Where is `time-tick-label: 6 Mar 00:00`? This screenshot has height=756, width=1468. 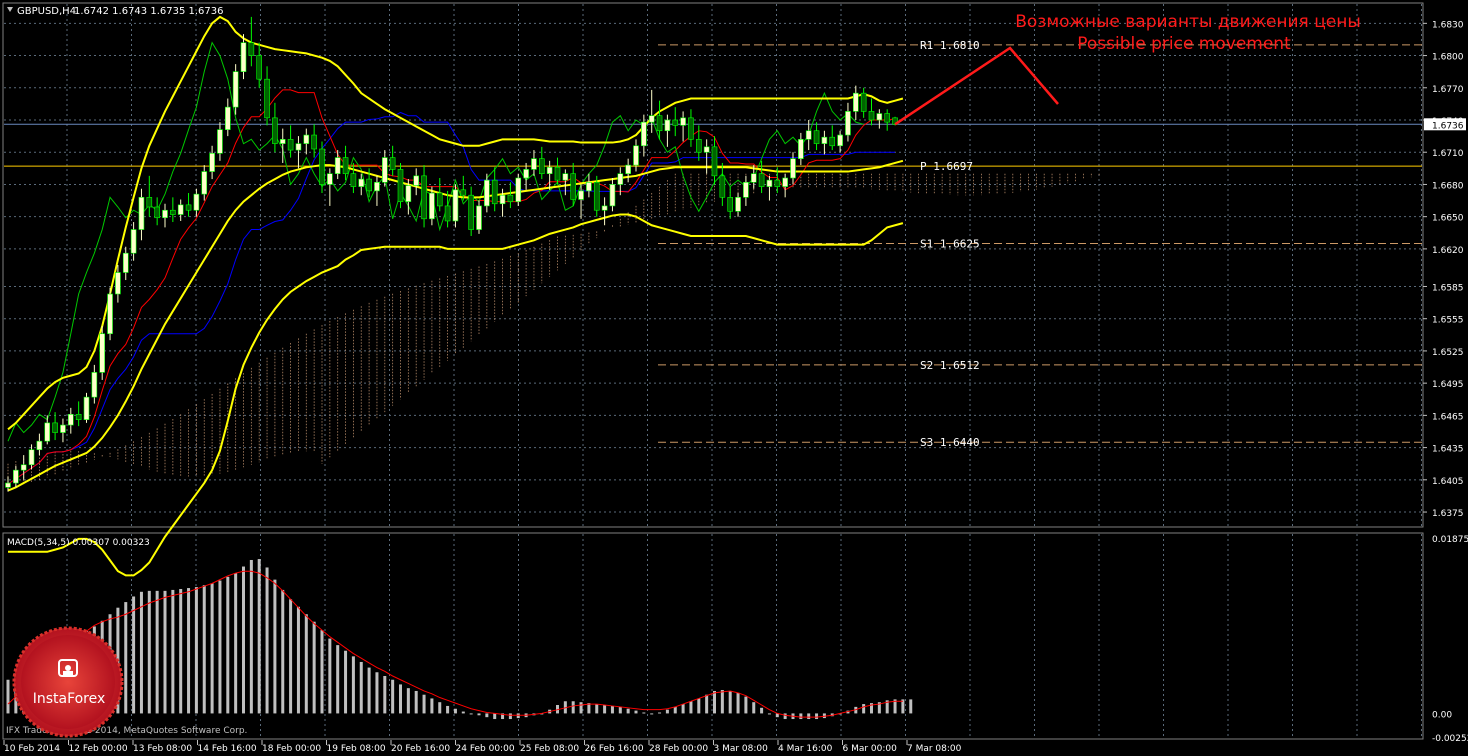 time-tick-label: 6 Mar 00:00 is located at coordinates (870, 749).